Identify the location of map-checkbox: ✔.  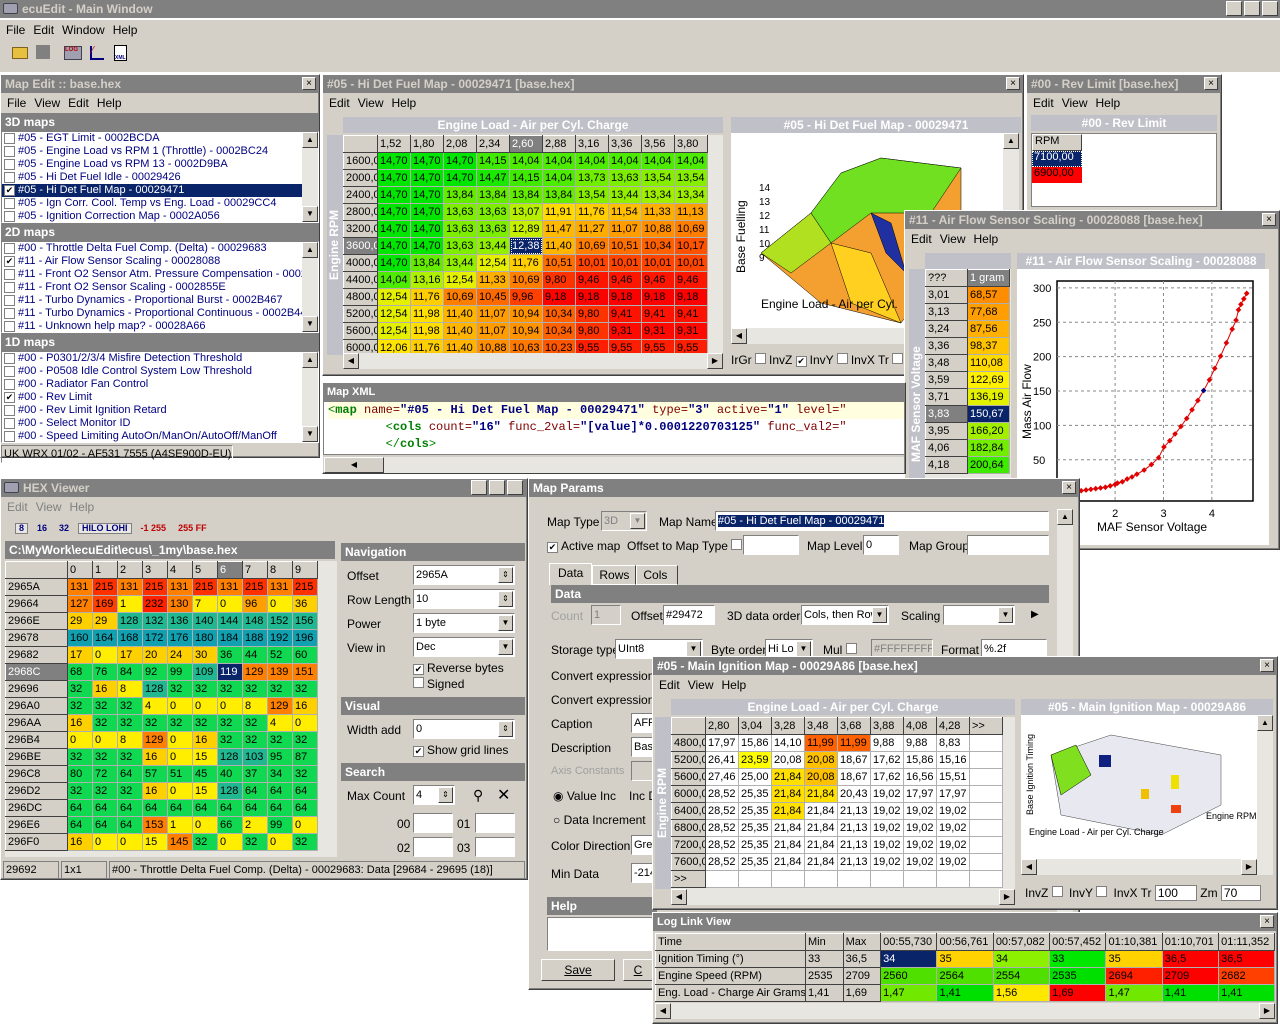
(9, 190).